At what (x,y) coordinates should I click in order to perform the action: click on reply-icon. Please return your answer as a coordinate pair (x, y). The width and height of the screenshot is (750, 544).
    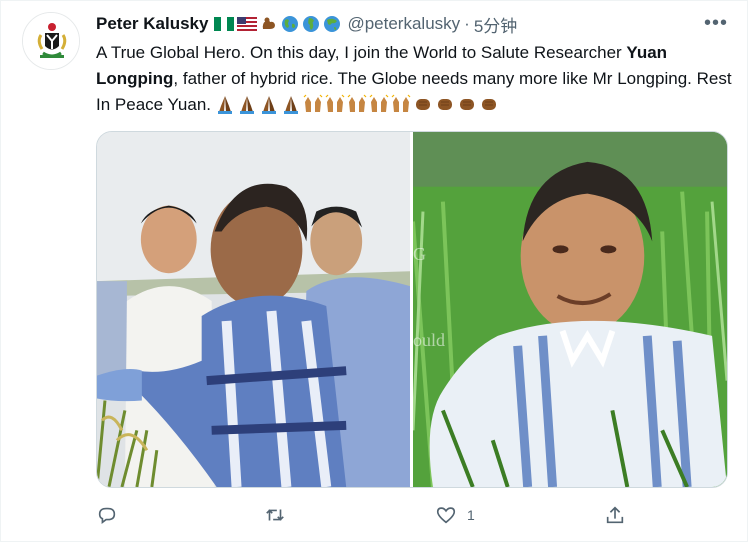
    Looking at the image, I should click on (107, 515).